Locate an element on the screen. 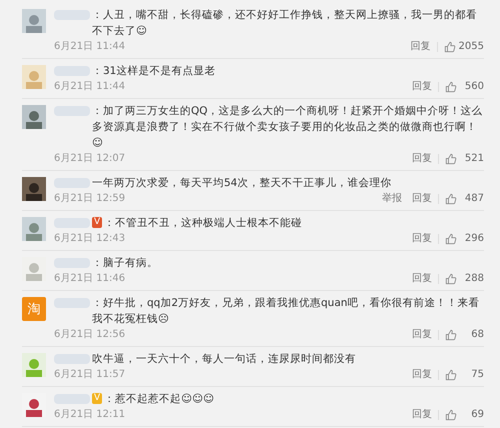 This screenshot has height=428, width=500. comment-text: ：脑子有病。 is located at coordinates (125, 263).